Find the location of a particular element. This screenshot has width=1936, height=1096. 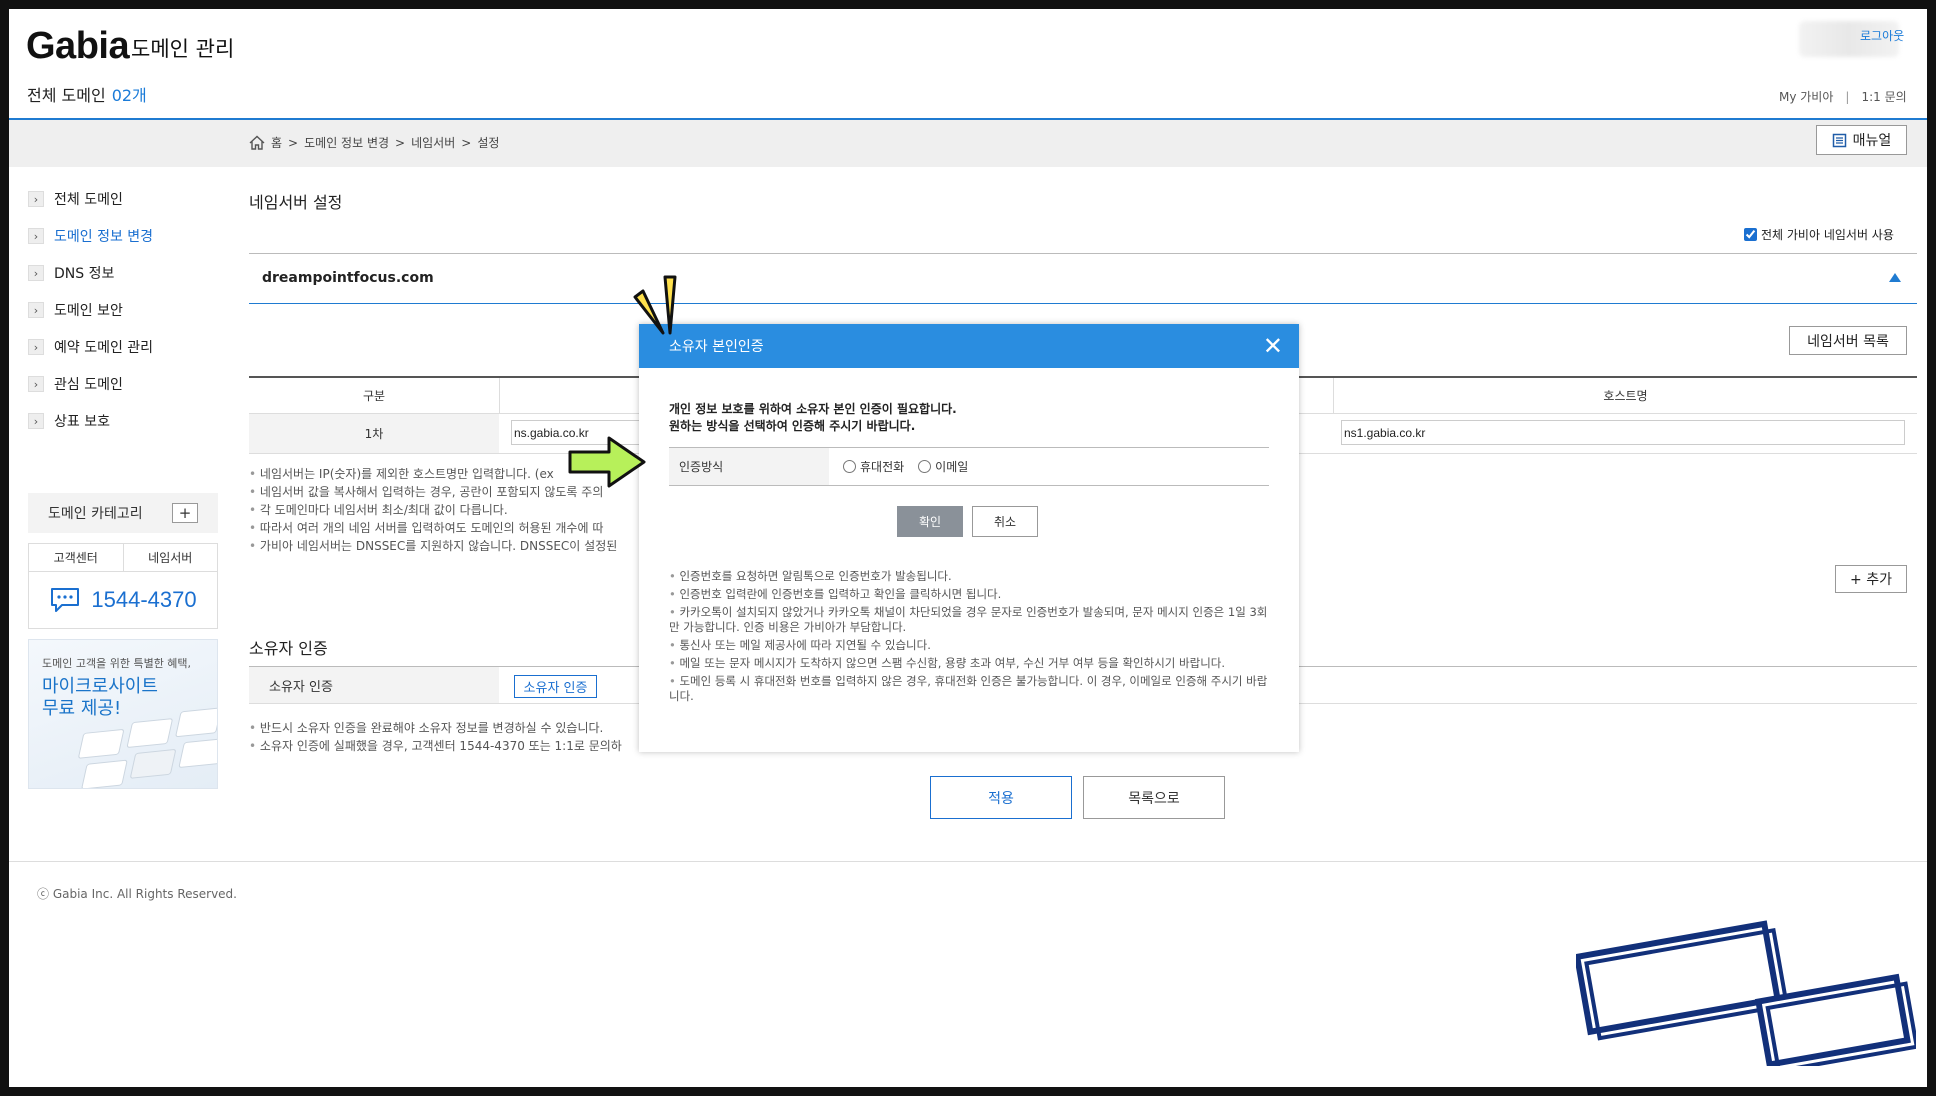

sales-farmer-logo is located at coordinates (1746, 993).